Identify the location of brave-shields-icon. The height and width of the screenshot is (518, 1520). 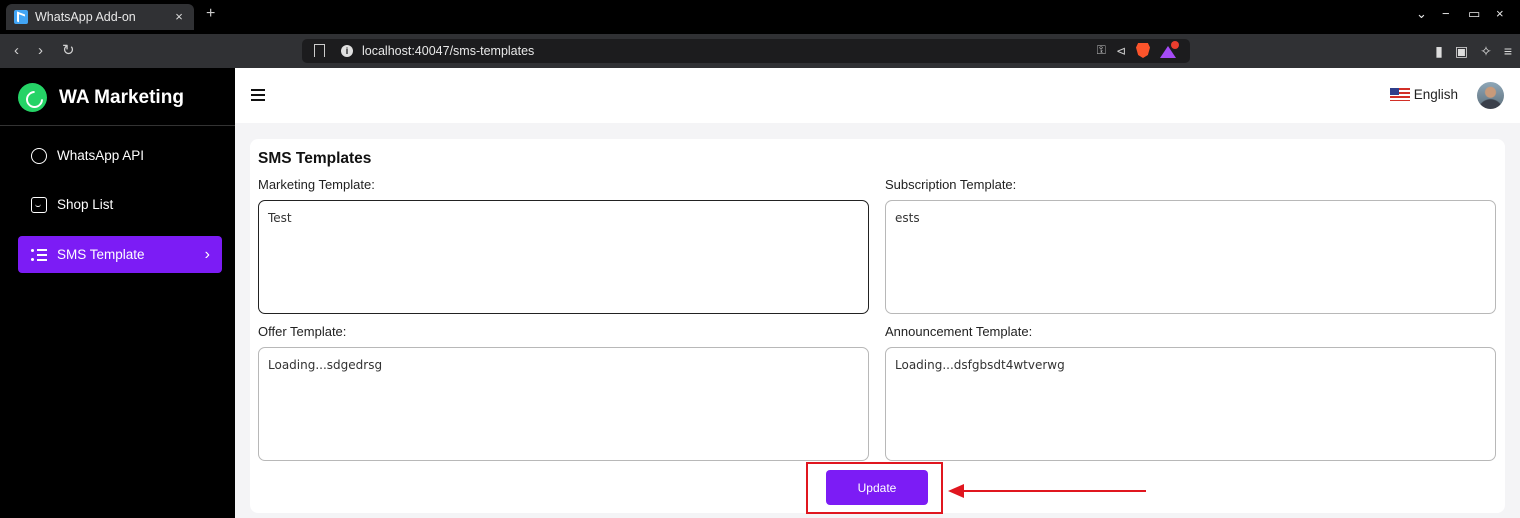
(1143, 50).